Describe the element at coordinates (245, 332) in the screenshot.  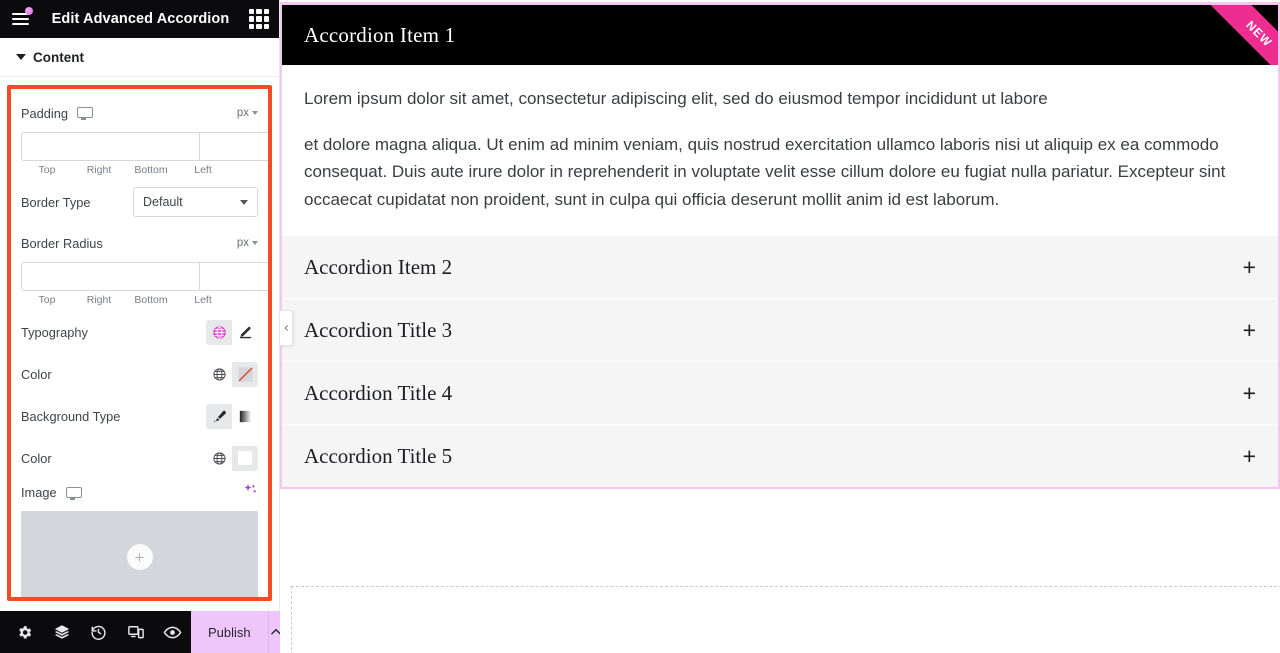
I see `pencil-edit-icon` at that location.